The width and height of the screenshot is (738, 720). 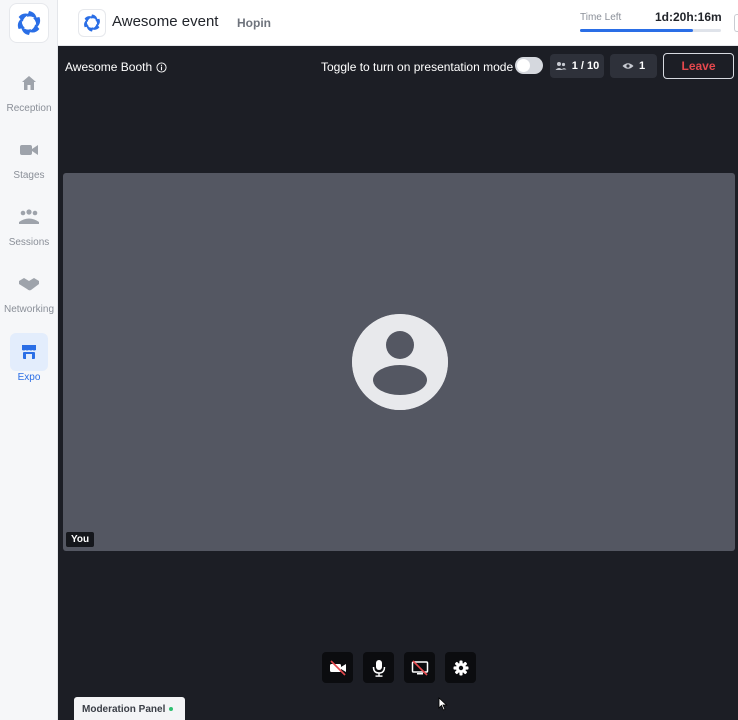 What do you see at coordinates (29, 352) in the screenshot?
I see `booth-icon` at bounding box center [29, 352].